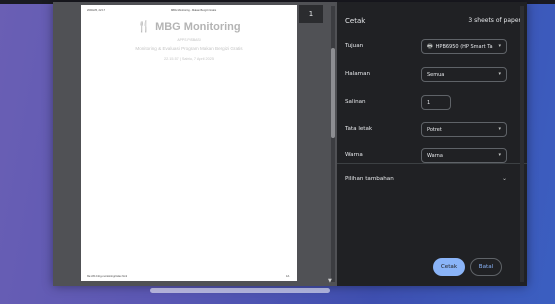 Image resolution: width=555 pixels, height=304 pixels. Describe the element at coordinates (354, 46) in the screenshot. I see `destination-label: Tujuan` at that location.